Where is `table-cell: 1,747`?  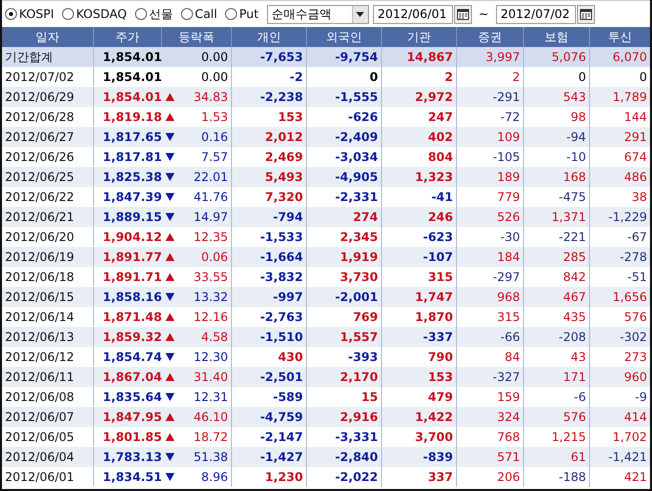
table-cell: 1,747 is located at coordinates (419, 297).